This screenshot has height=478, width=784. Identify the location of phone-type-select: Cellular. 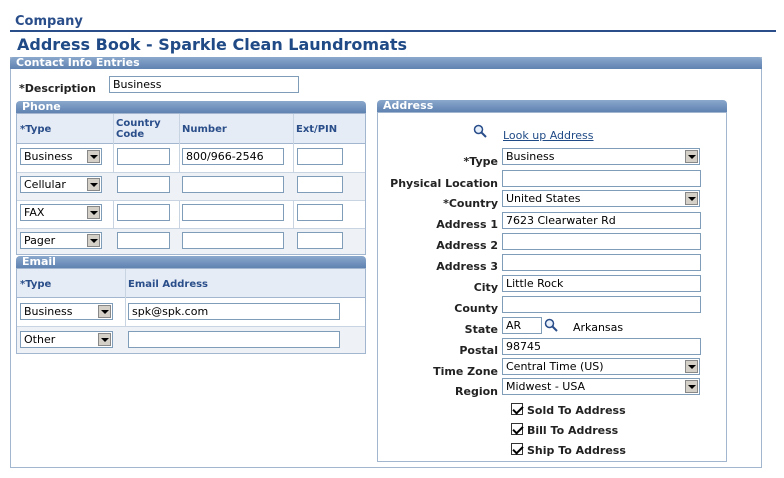
(61, 184).